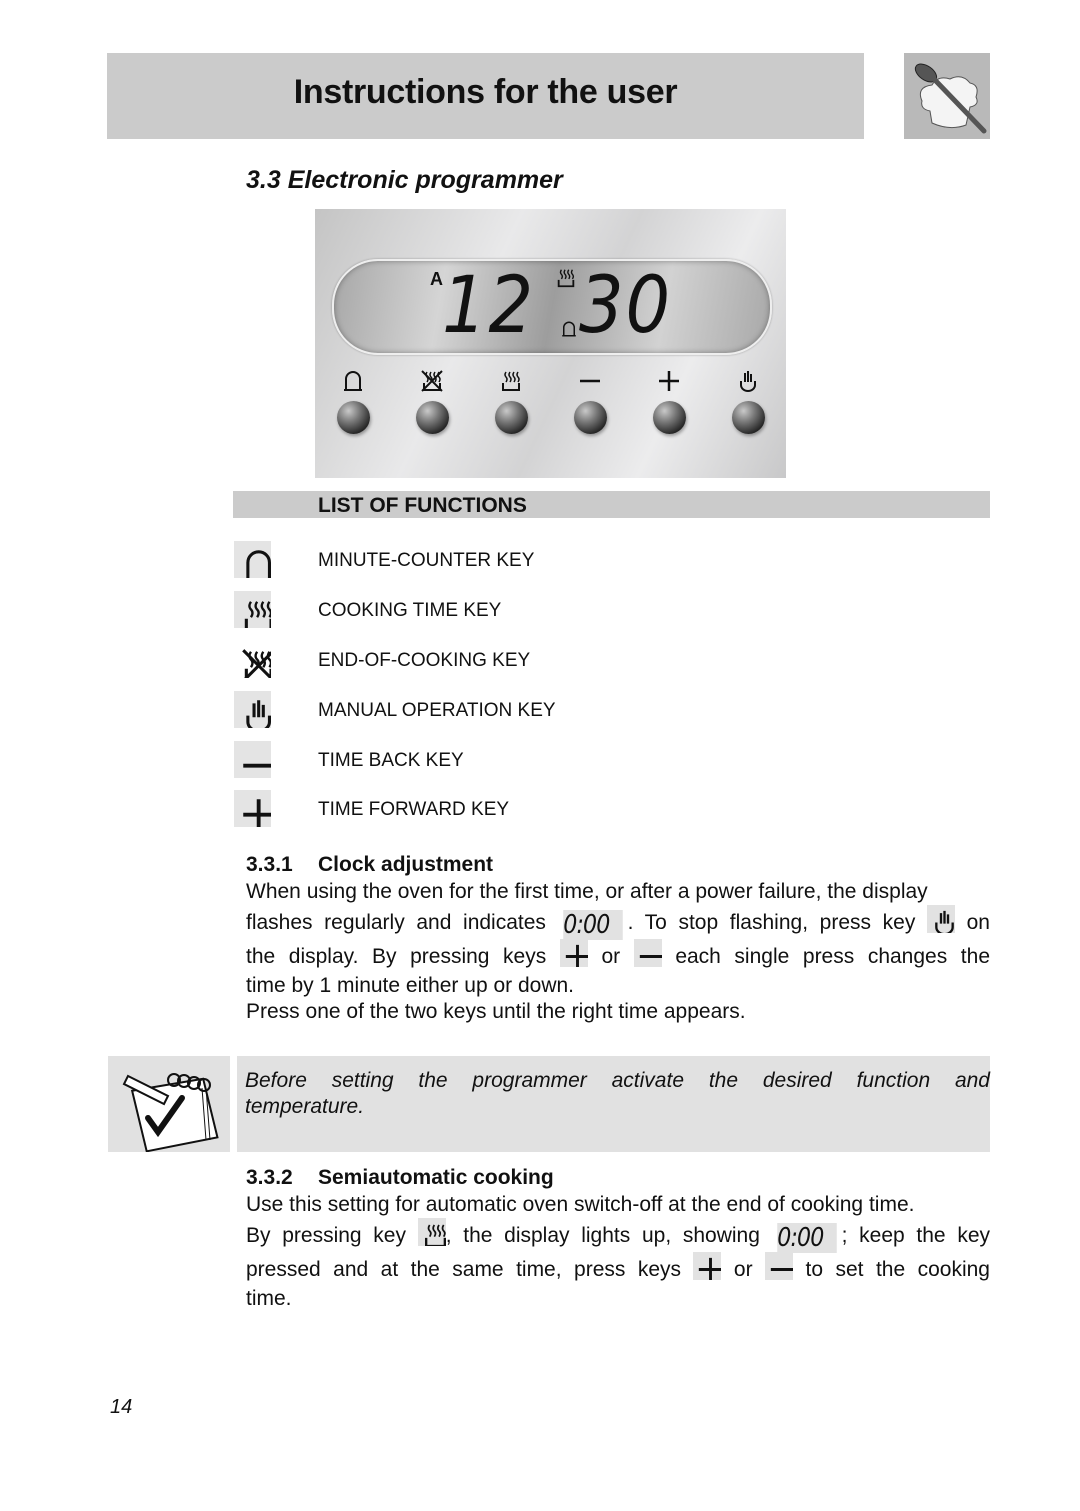 Image resolution: width=1080 pixels, height=1511 pixels. What do you see at coordinates (485, 92) in the screenshot?
I see `page-header-title: Instructions for the user` at bounding box center [485, 92].